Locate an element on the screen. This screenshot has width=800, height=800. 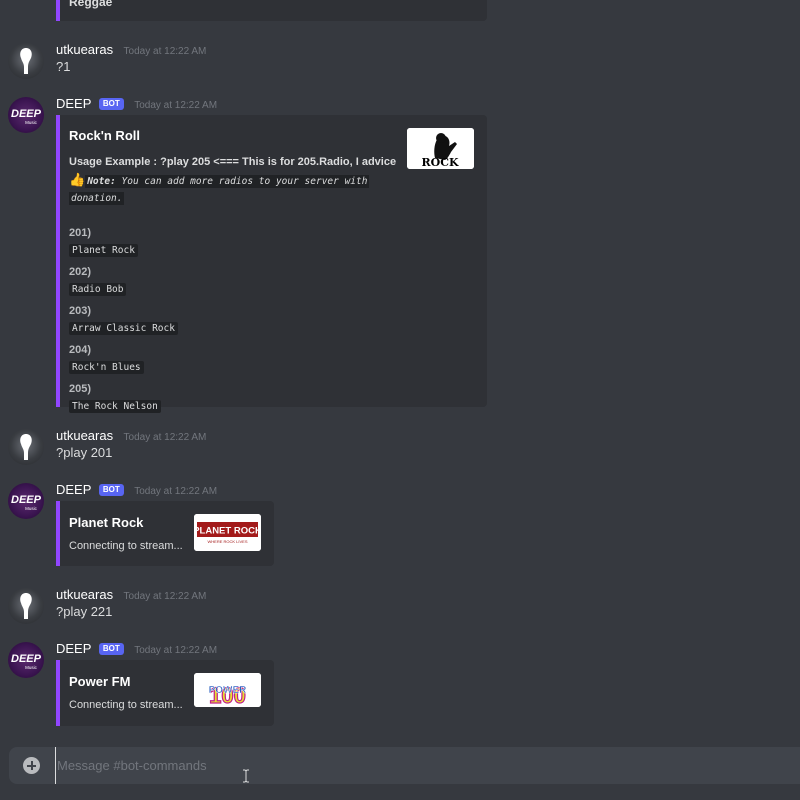
embed-thumbnail: 100 POWER is located at coordinates (227, 690).